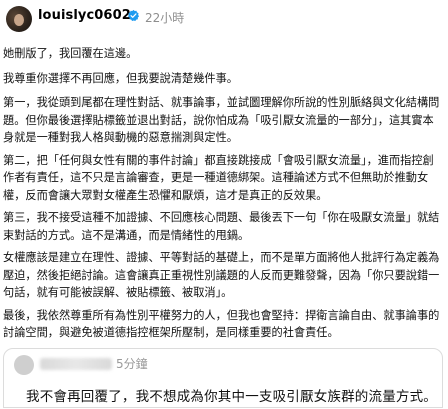  I want to click on redacted-username, so click(76, 364).